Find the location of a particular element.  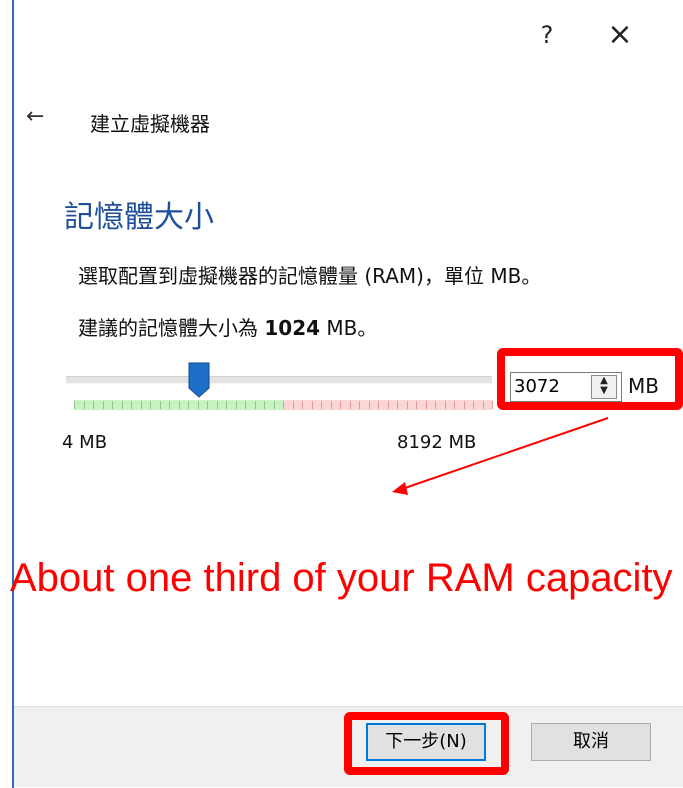

annotation-text: About one third of your RAM capacity is located at coordinates (341, 578).